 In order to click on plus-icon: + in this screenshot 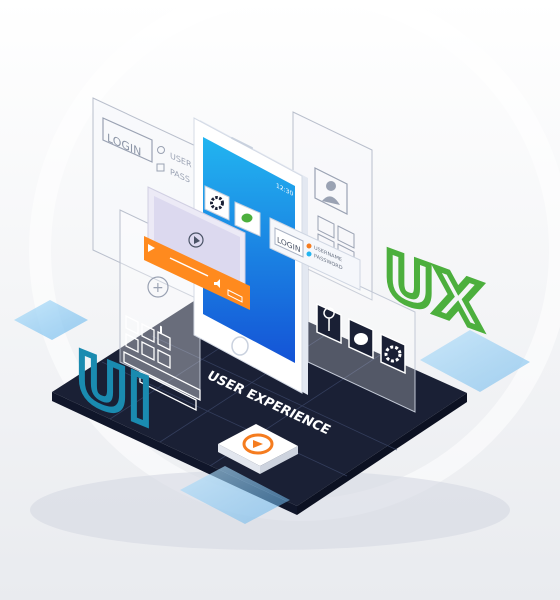, I will do `click(158, 288)`.